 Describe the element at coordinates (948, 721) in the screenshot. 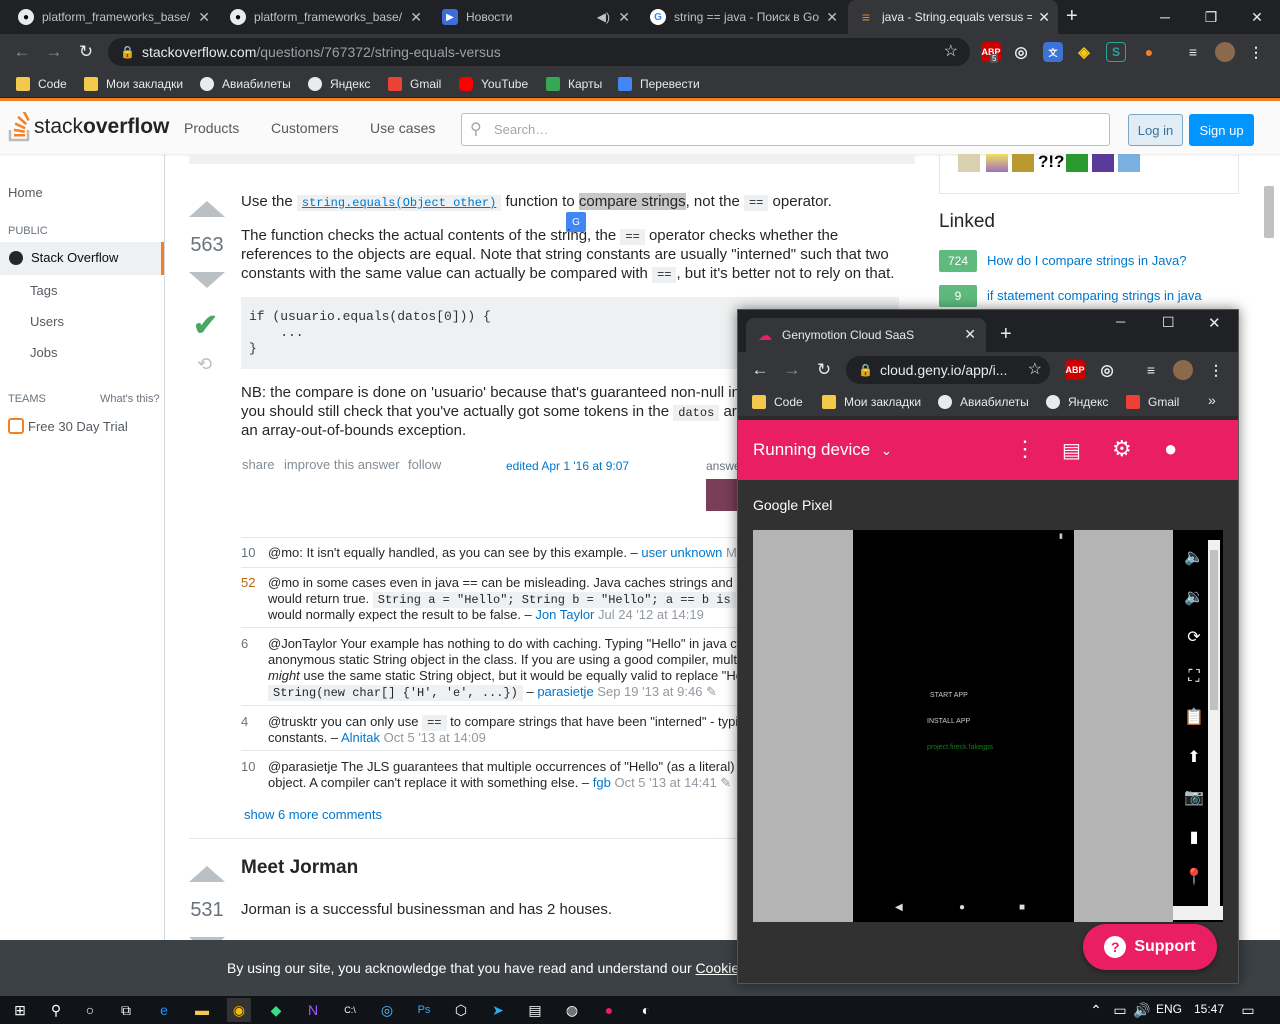

I see `install-app-item: INSTALL APP` at that location.